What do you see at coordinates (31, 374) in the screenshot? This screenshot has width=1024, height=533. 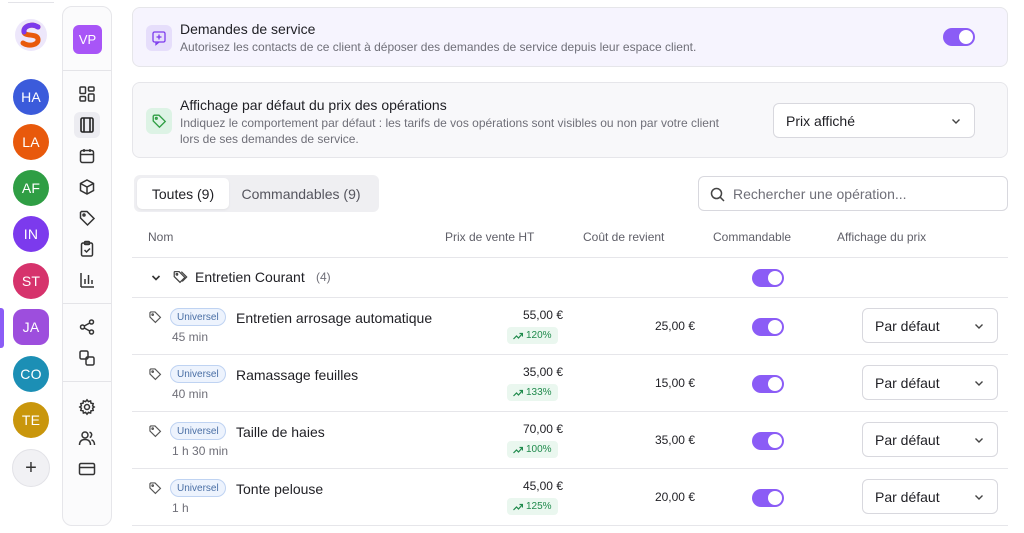 I see `workspace-avatar: CO` at bounding box center [31, 374].